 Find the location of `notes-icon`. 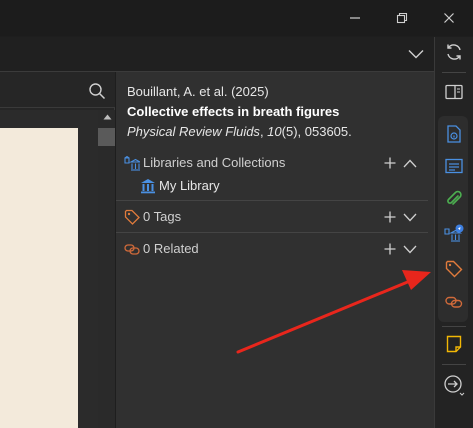

notes-icon is located at coordinates (454, 344).